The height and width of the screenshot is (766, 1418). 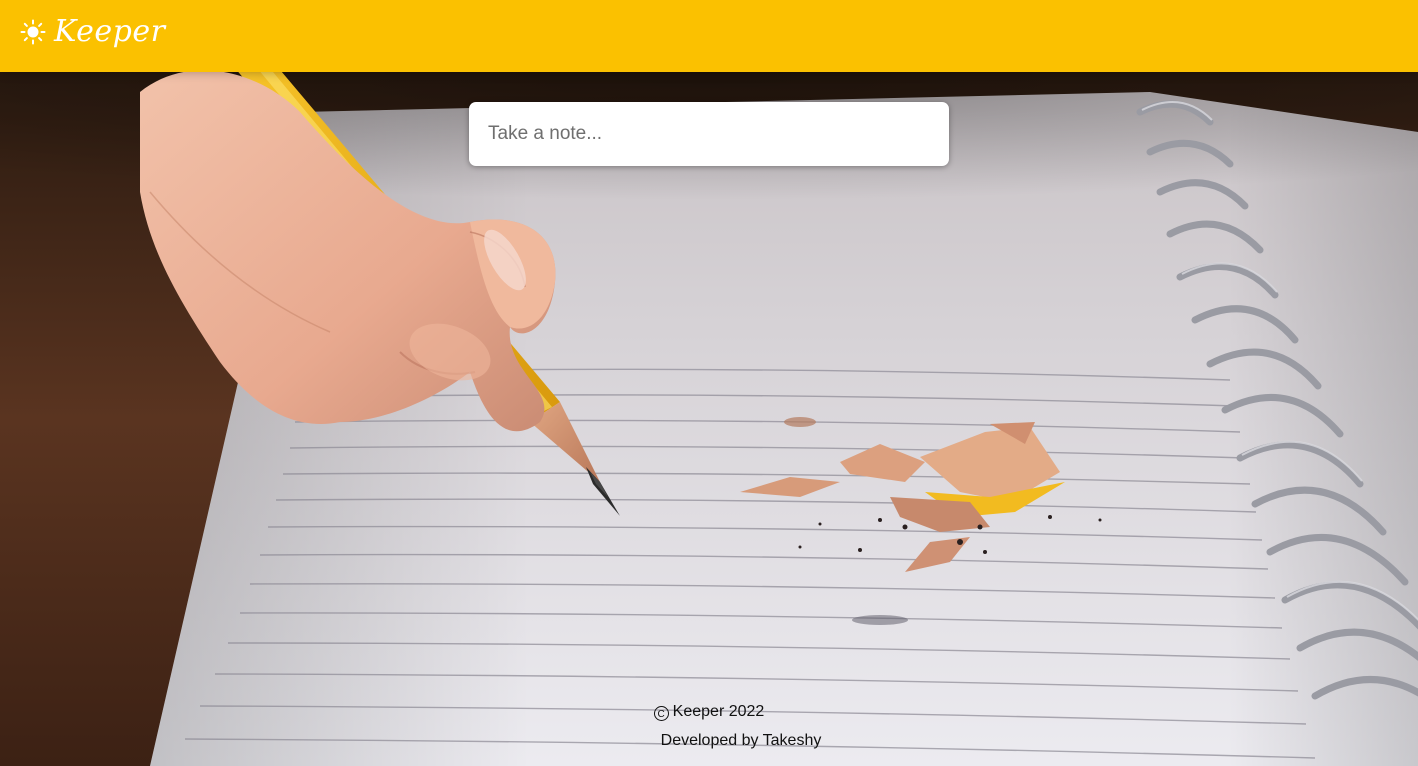 I want to click on developer-text: Developed by Takeshy, so click(x=741, y=740).